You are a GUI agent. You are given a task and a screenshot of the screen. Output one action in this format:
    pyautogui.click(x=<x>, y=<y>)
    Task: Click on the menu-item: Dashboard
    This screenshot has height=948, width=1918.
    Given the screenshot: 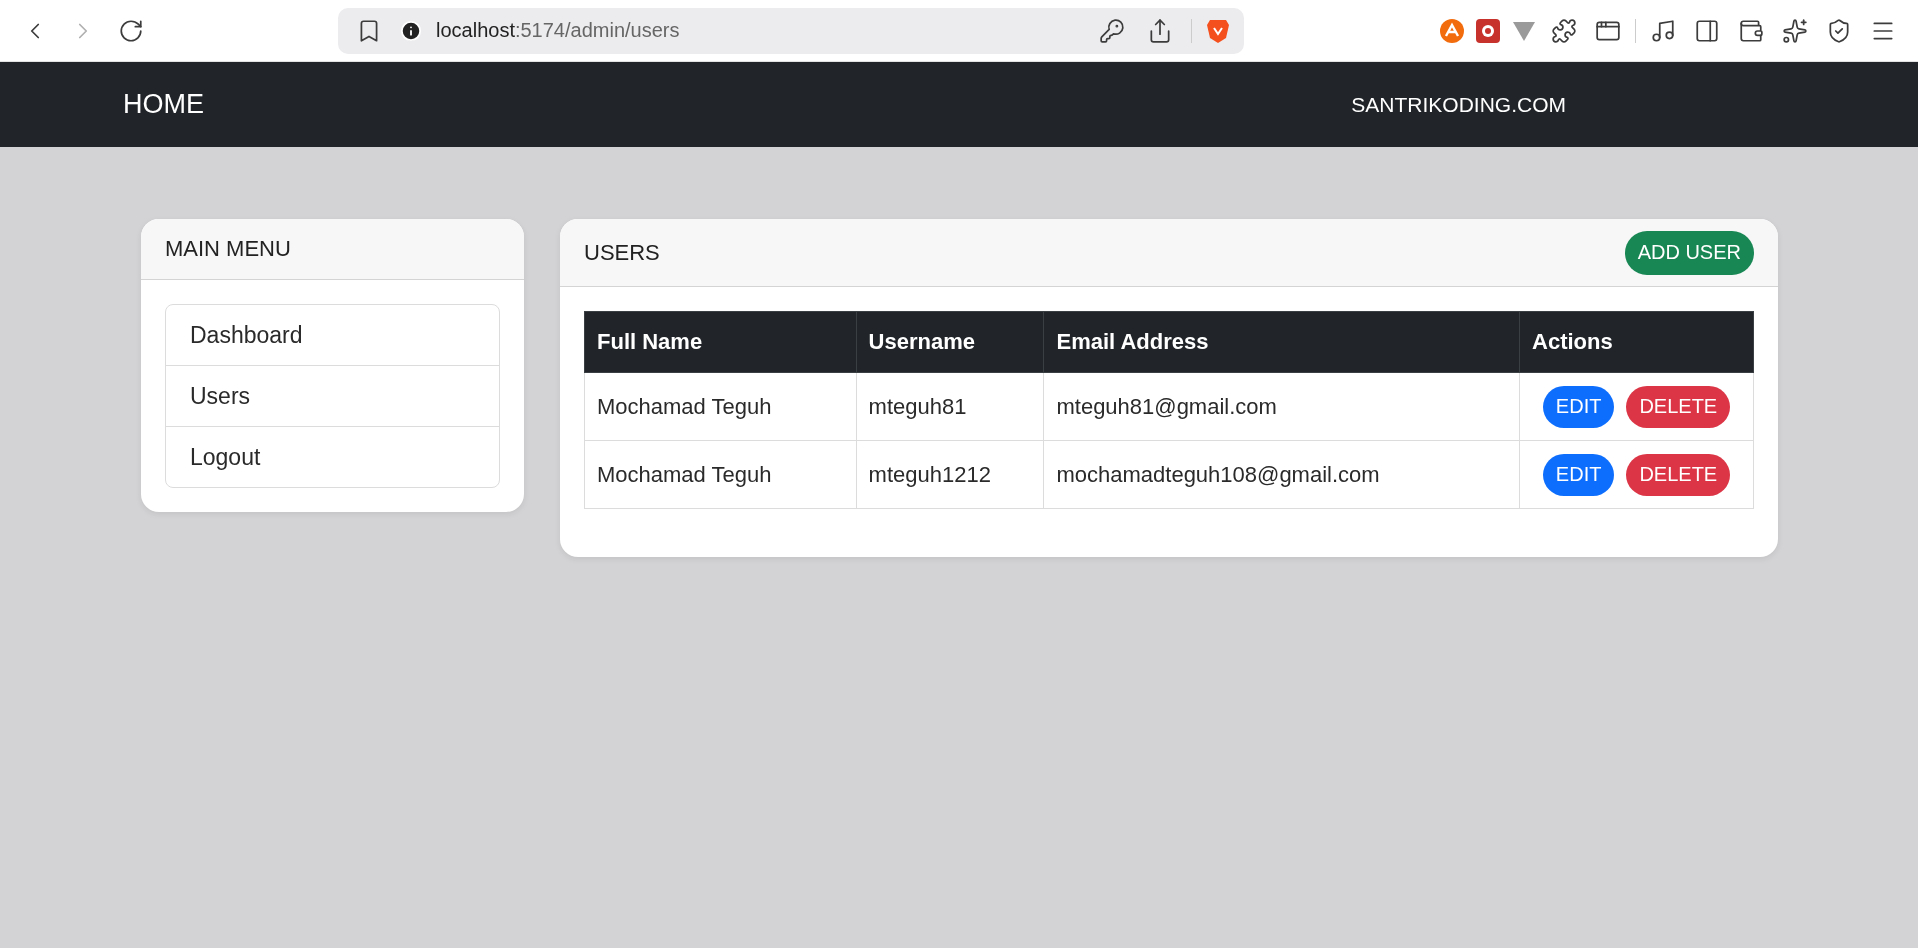 What is the action you would take?
    pyautogui.click(x=332, y=335)
    